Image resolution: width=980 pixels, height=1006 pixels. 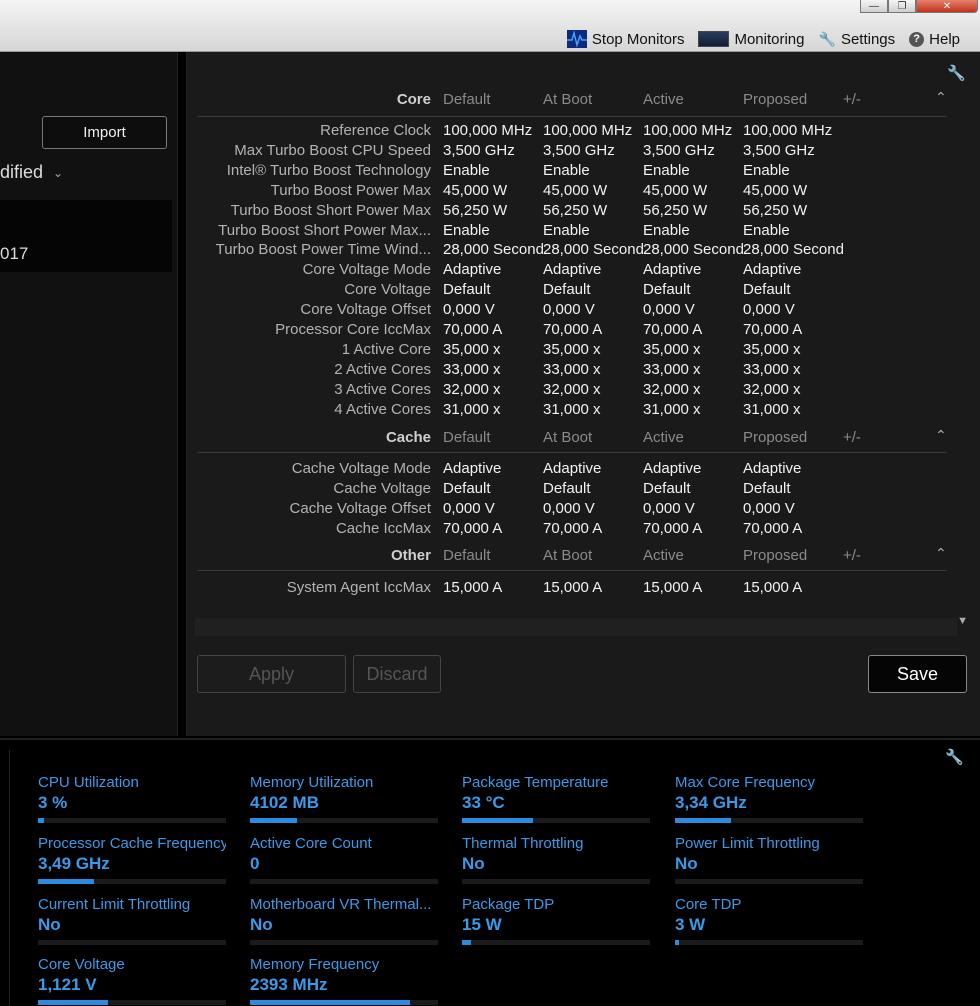 What do you see at coordinates (576, 627) in the screenshot?
I see `horizontal-scrollbar` at bounding box center [576, 627].